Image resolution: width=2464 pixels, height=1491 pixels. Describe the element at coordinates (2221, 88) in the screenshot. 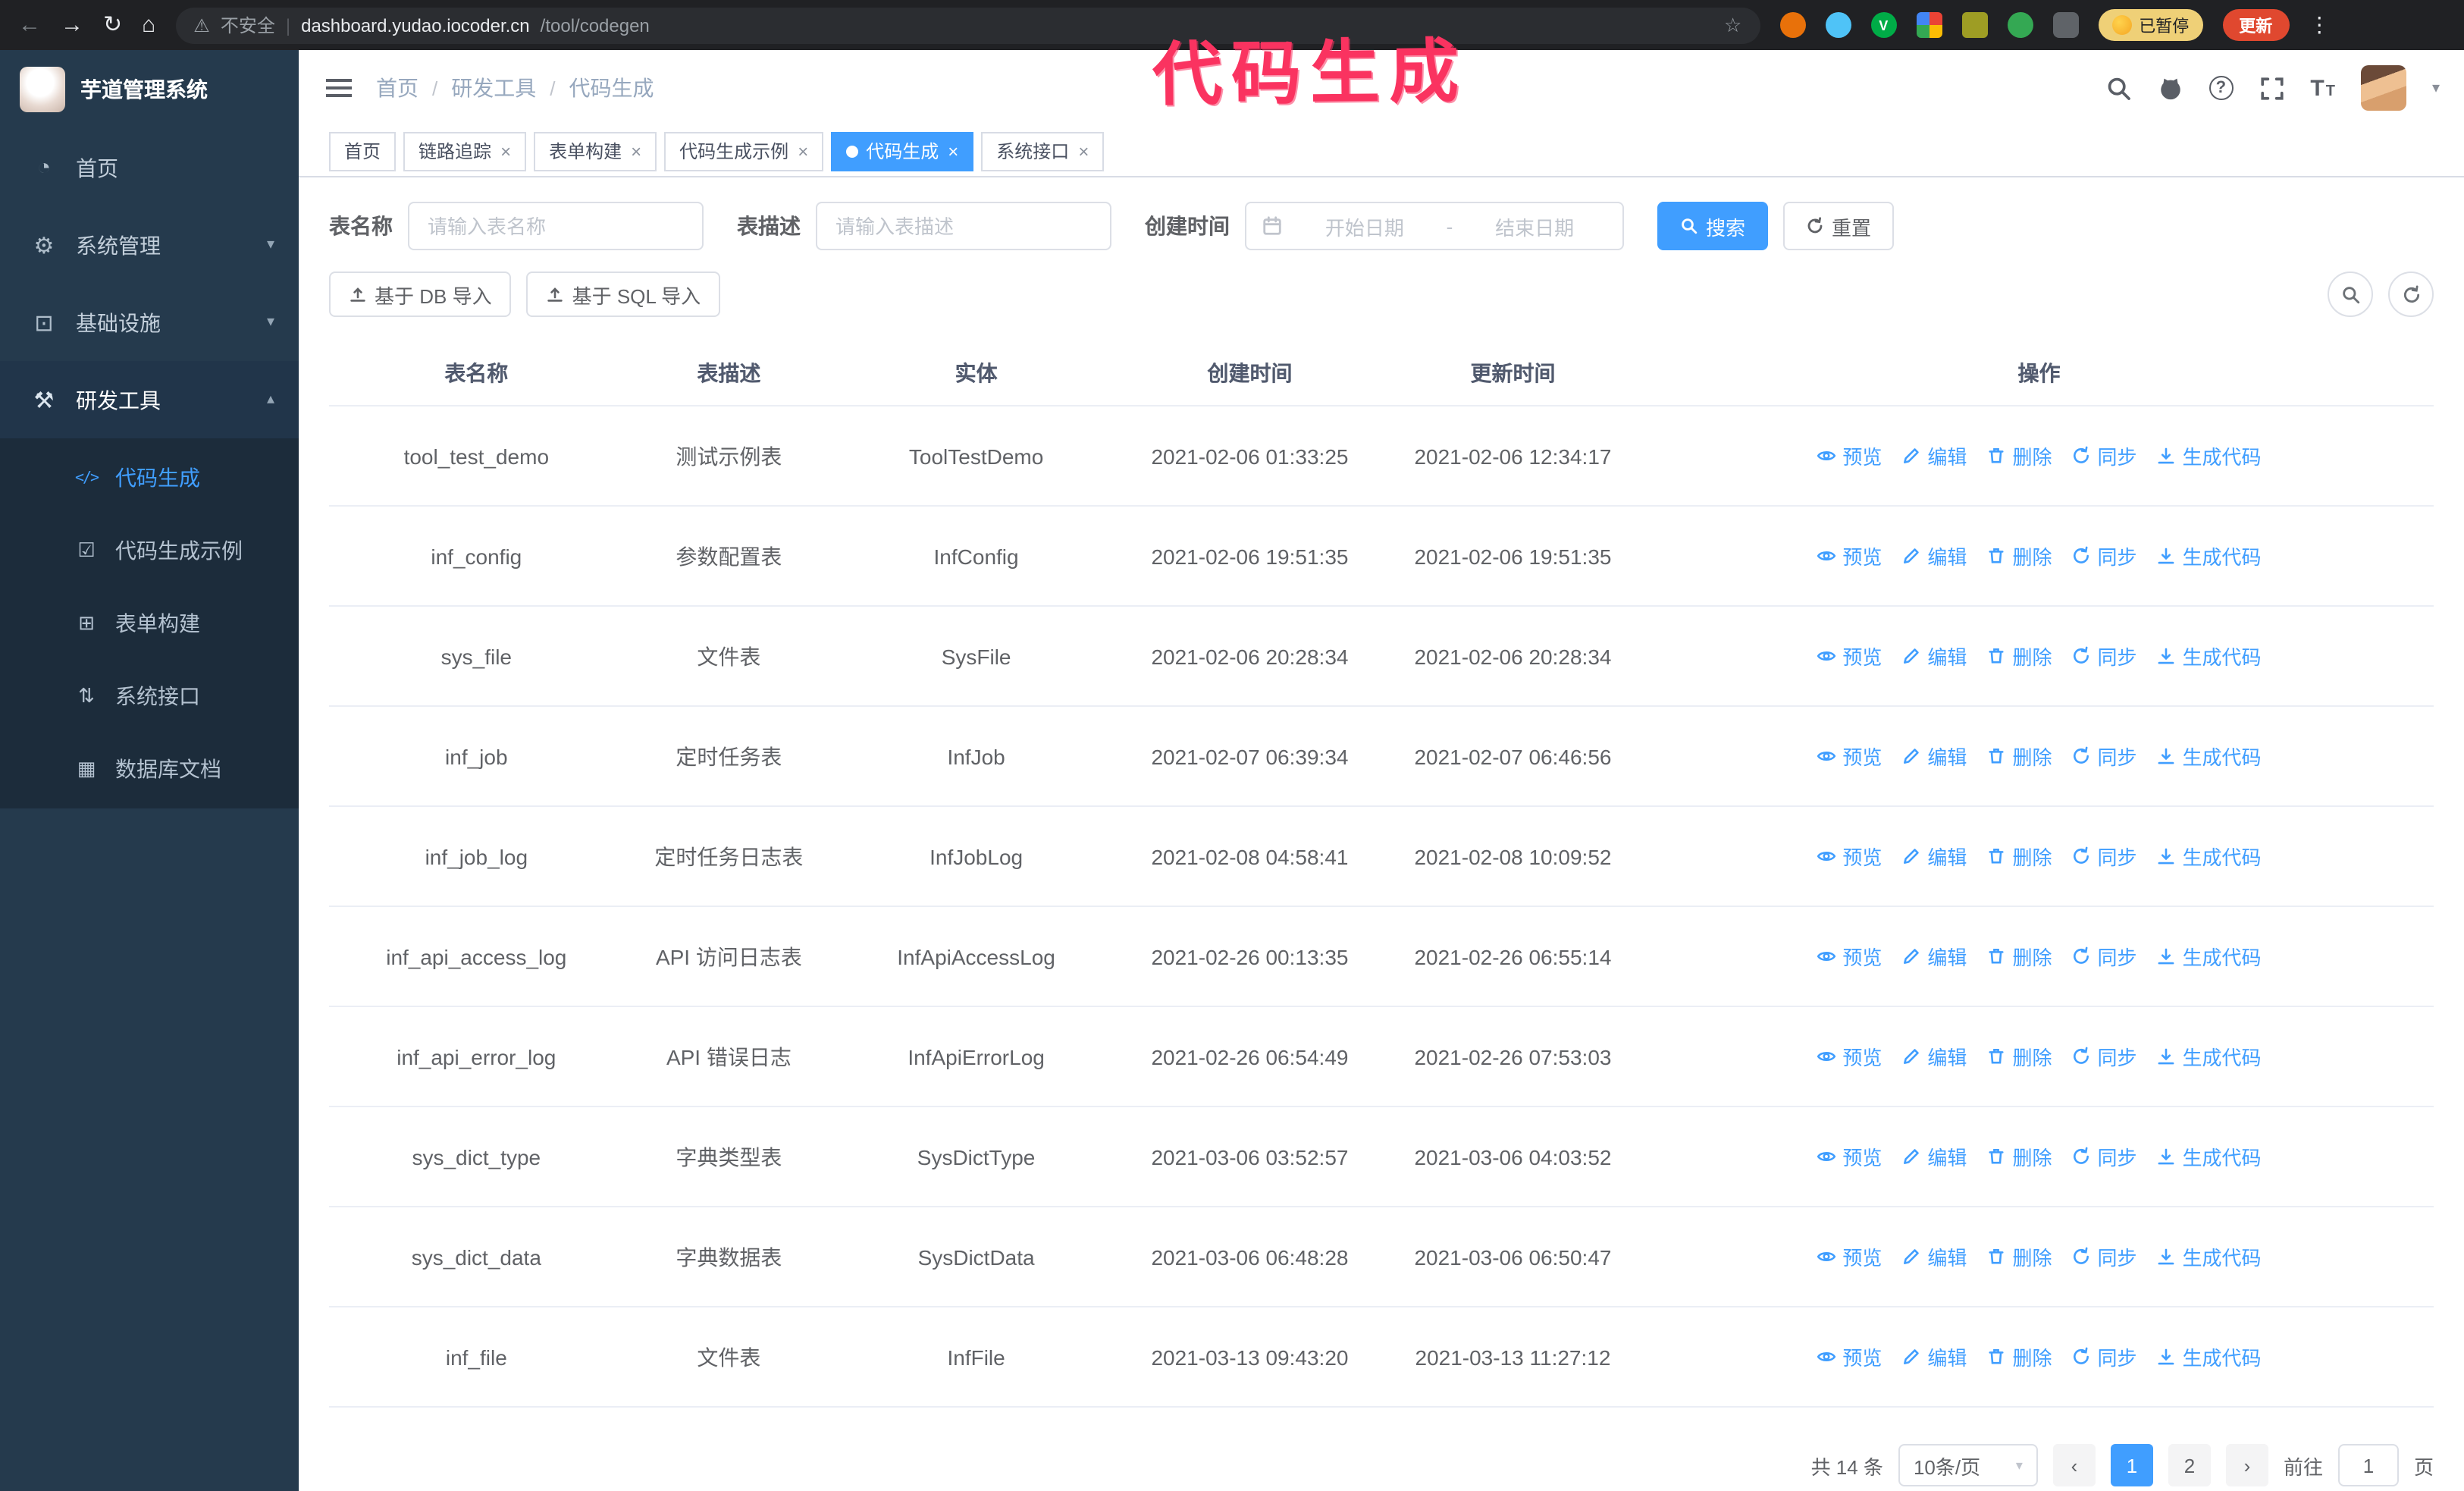

I see `help-icon: ?` at that location.